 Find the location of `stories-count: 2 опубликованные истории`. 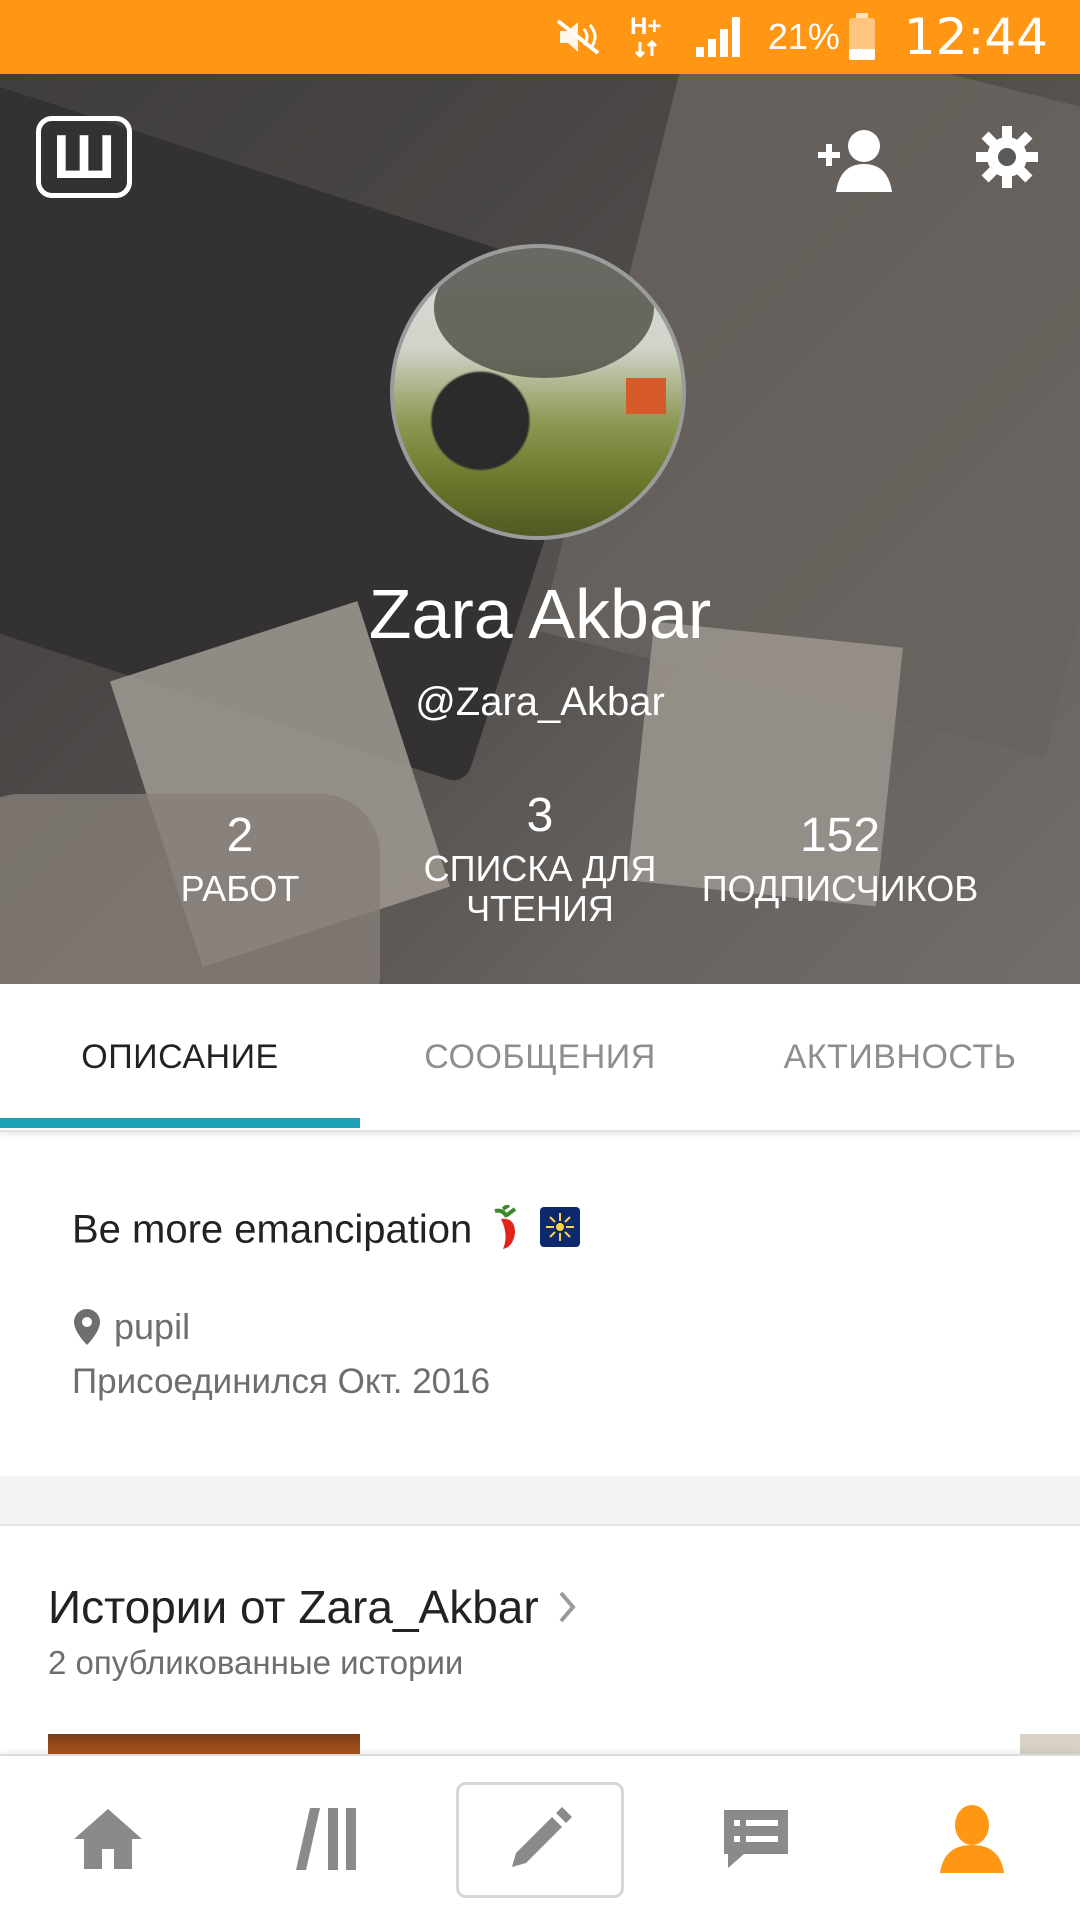

stories-count: 2 опубликованные истории is located at coordinates (256, 1662).